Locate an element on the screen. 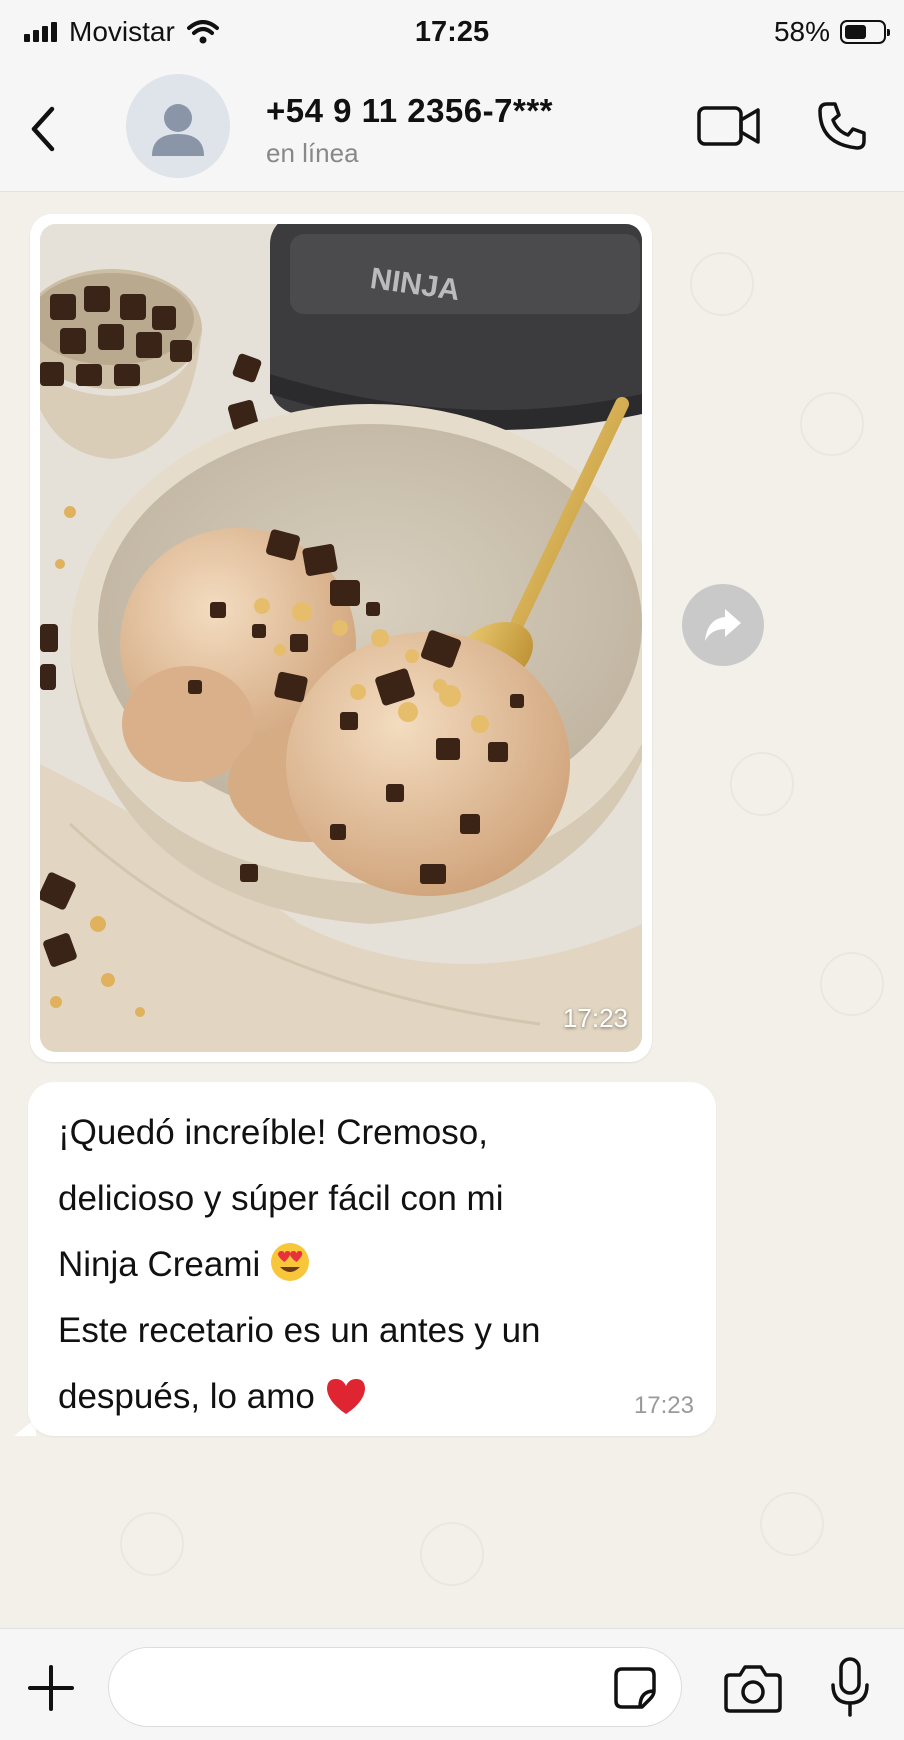 Image resolution: width=904 pixels, height=1740 pixels. microphone-icon is located at coordinates (850, 1687).